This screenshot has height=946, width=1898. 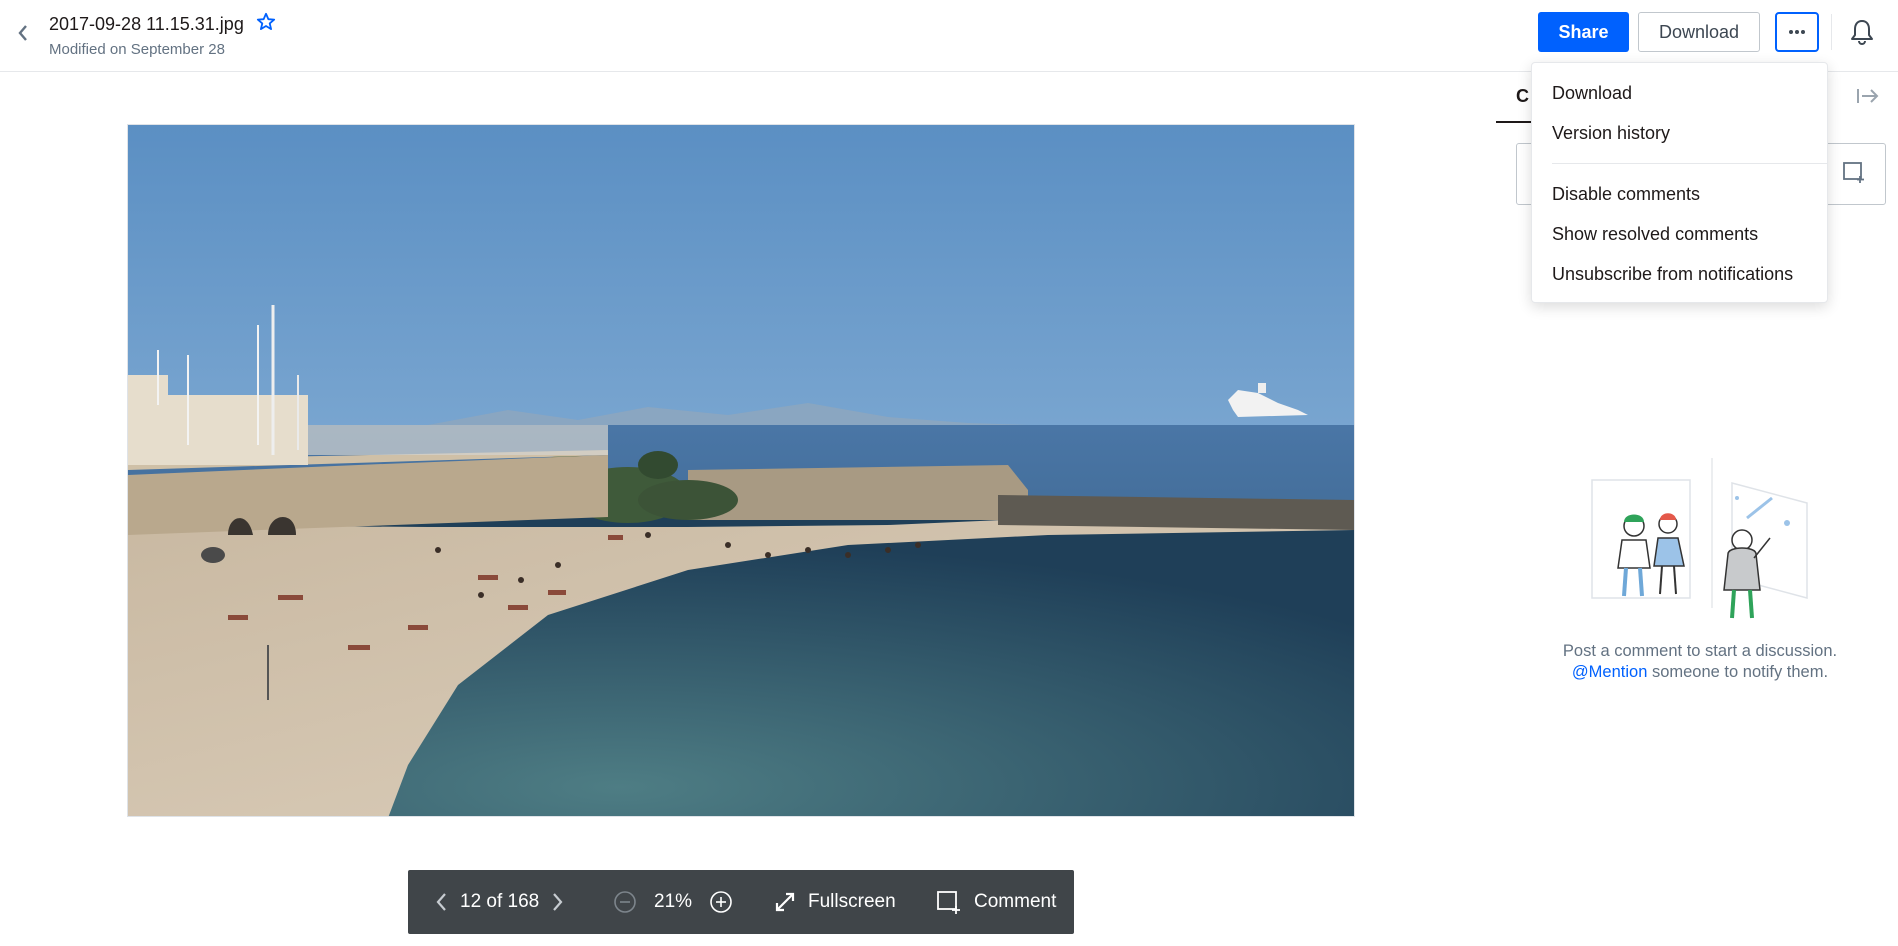 What do you see at coordinates (1609, 672) in the screenshot?
I see `mention-link: @Mention` at bounding box center [1609, 672].